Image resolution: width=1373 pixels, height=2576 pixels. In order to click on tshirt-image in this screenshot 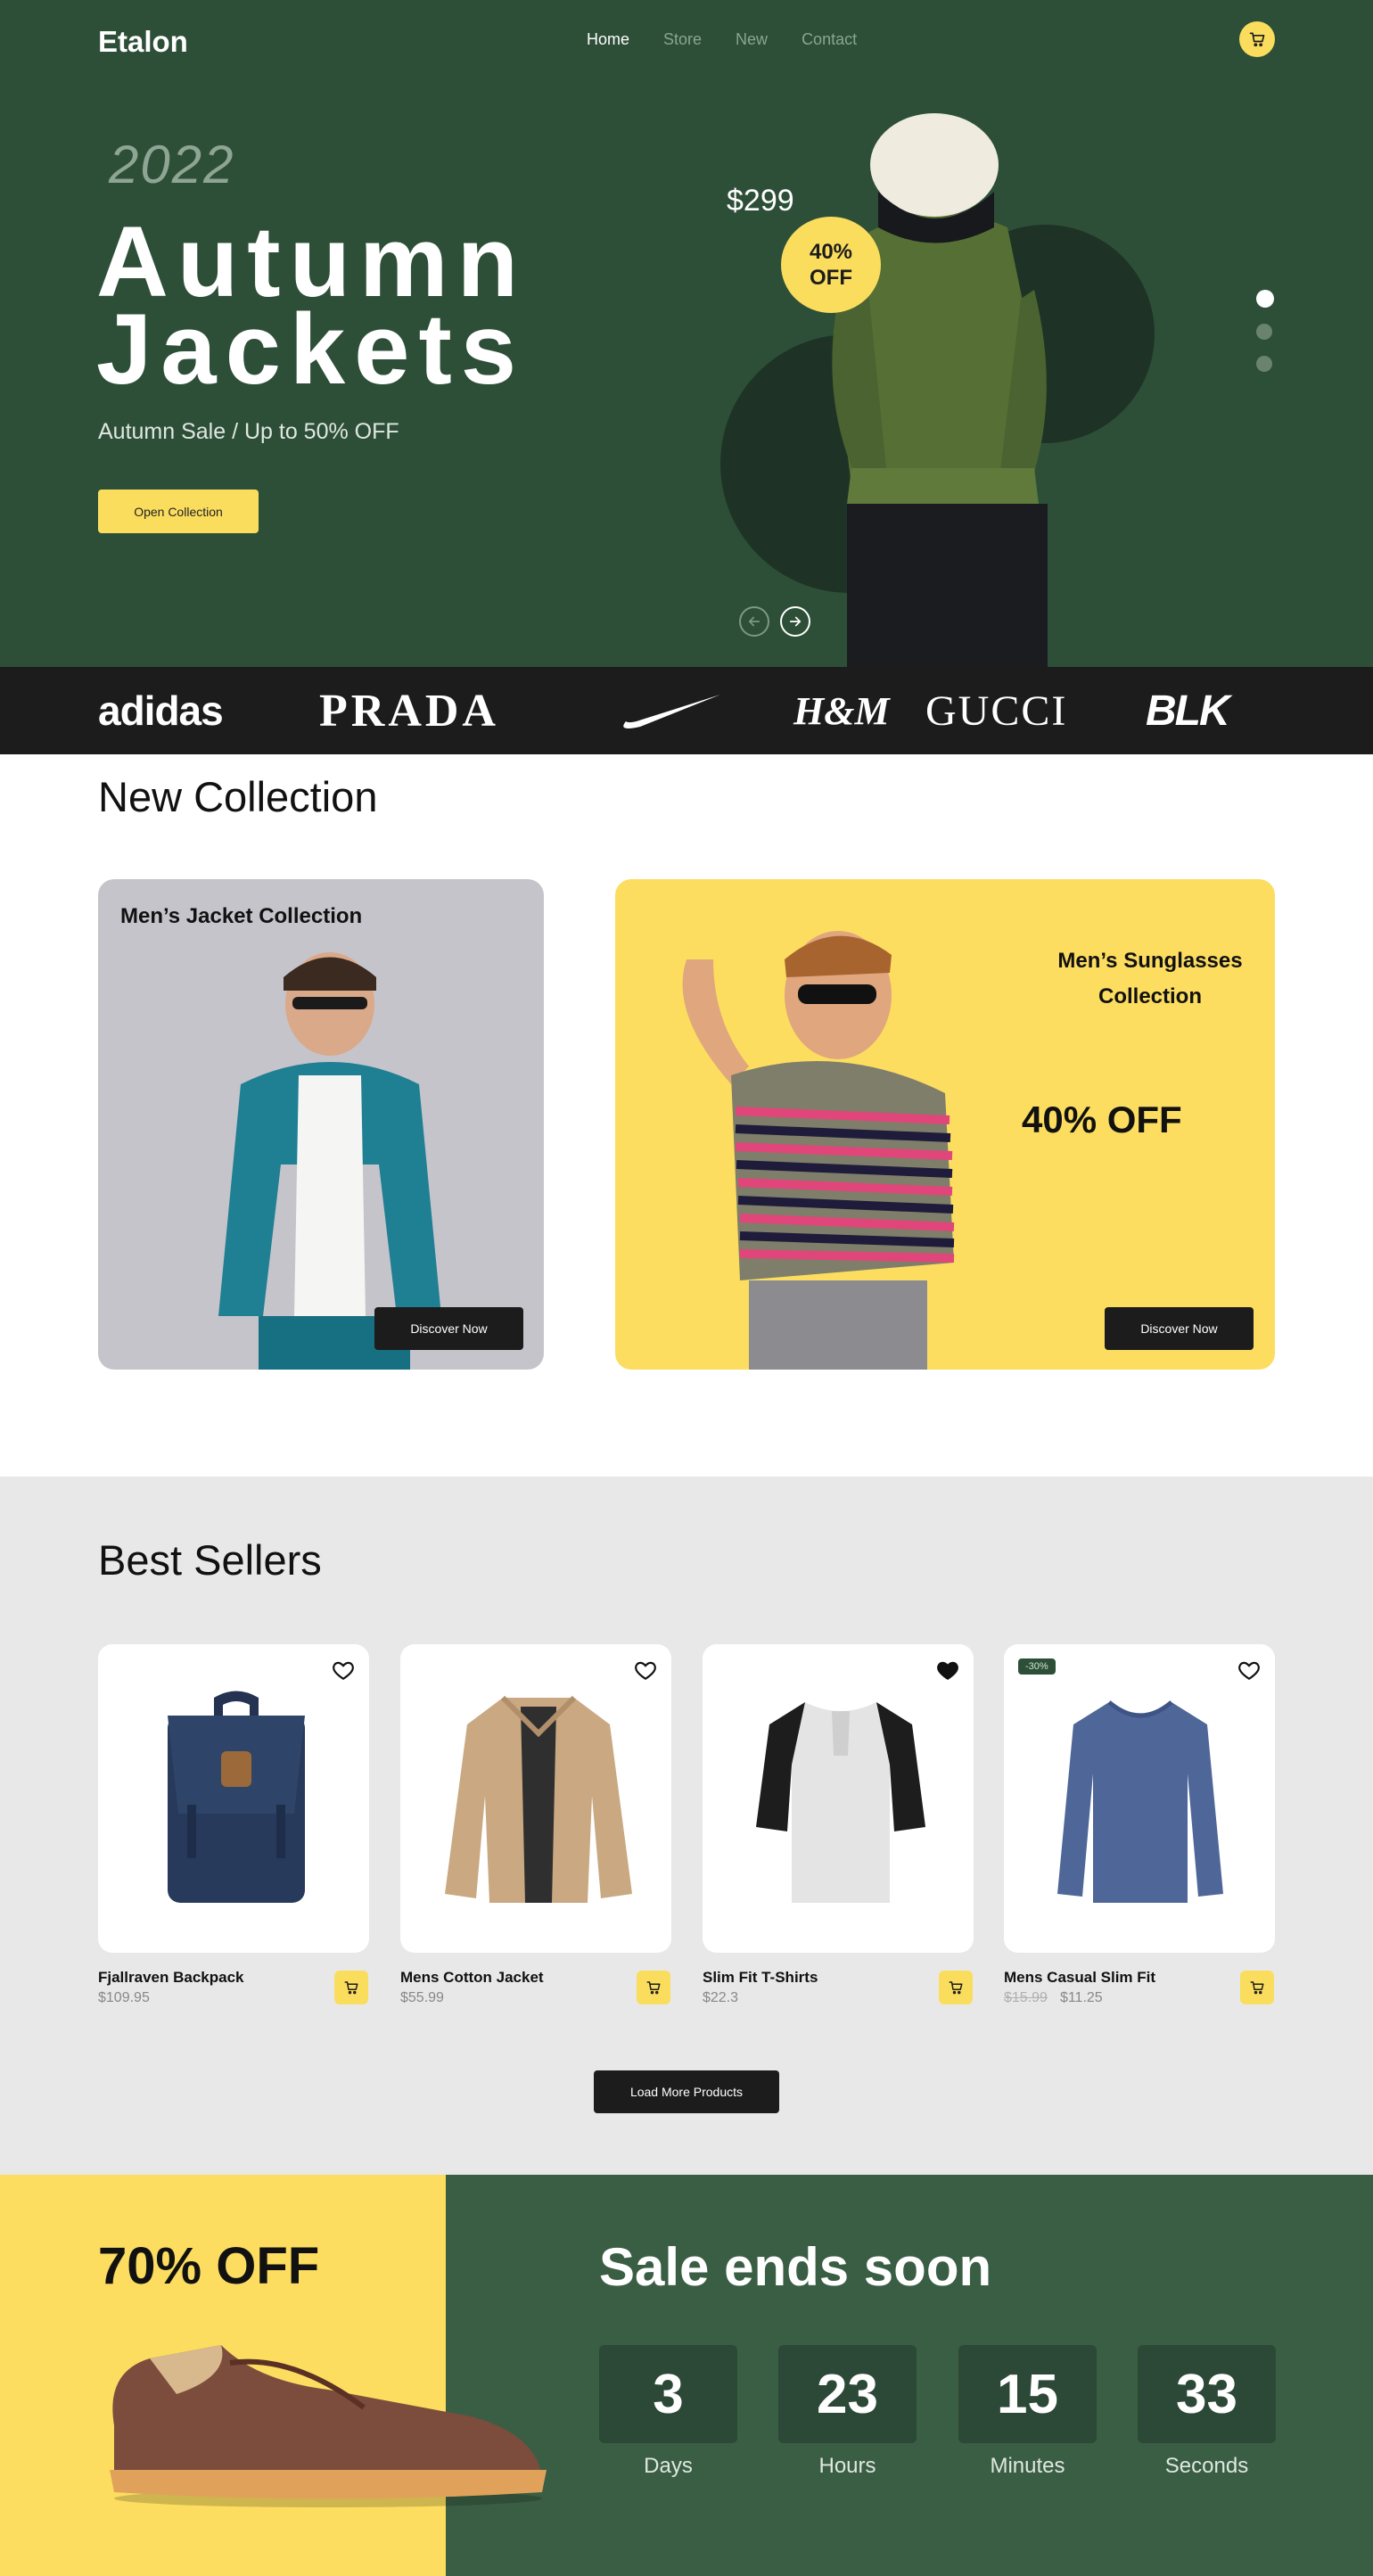, I will do `click(841, 1802)`.